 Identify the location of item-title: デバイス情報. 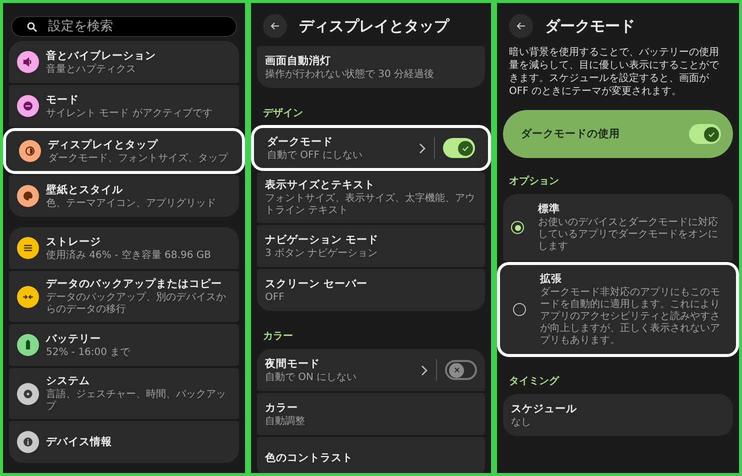
(79, 442).